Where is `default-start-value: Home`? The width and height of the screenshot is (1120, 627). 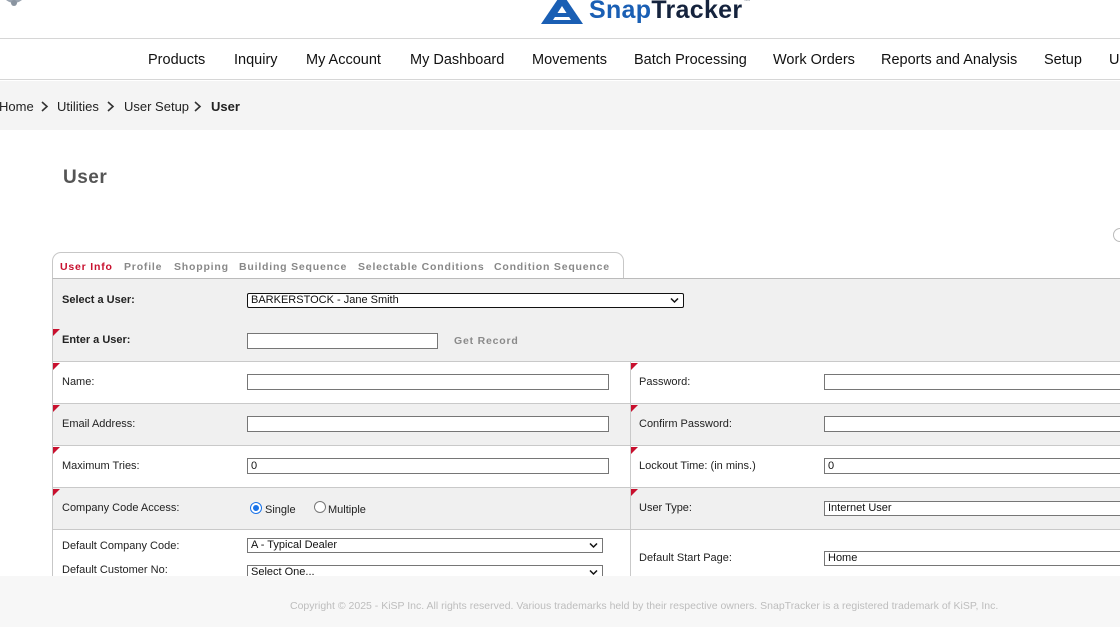
default-start-value: Home is located at coordinates (843, 558).